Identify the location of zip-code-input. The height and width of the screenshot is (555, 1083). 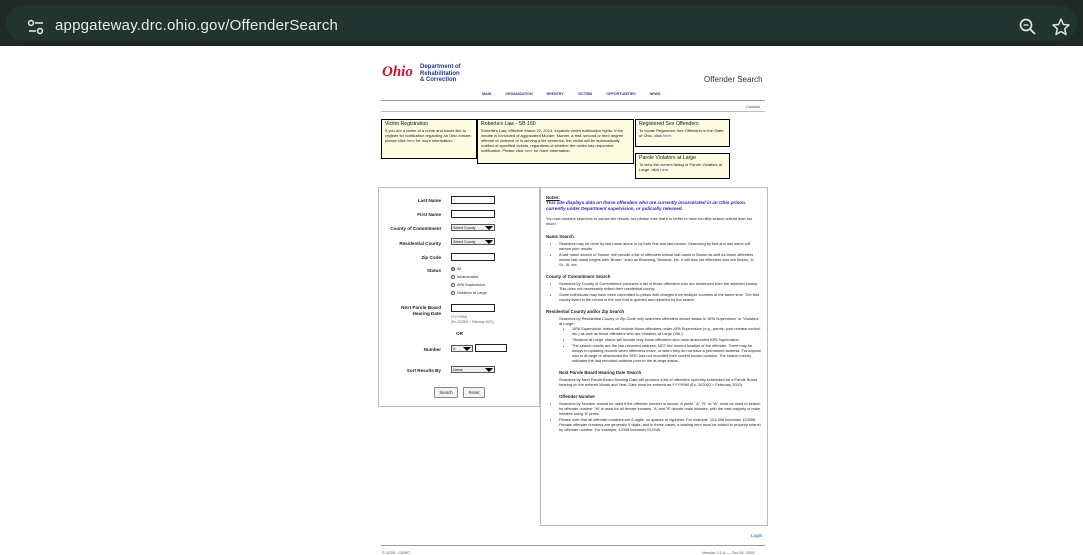
(473, 257).